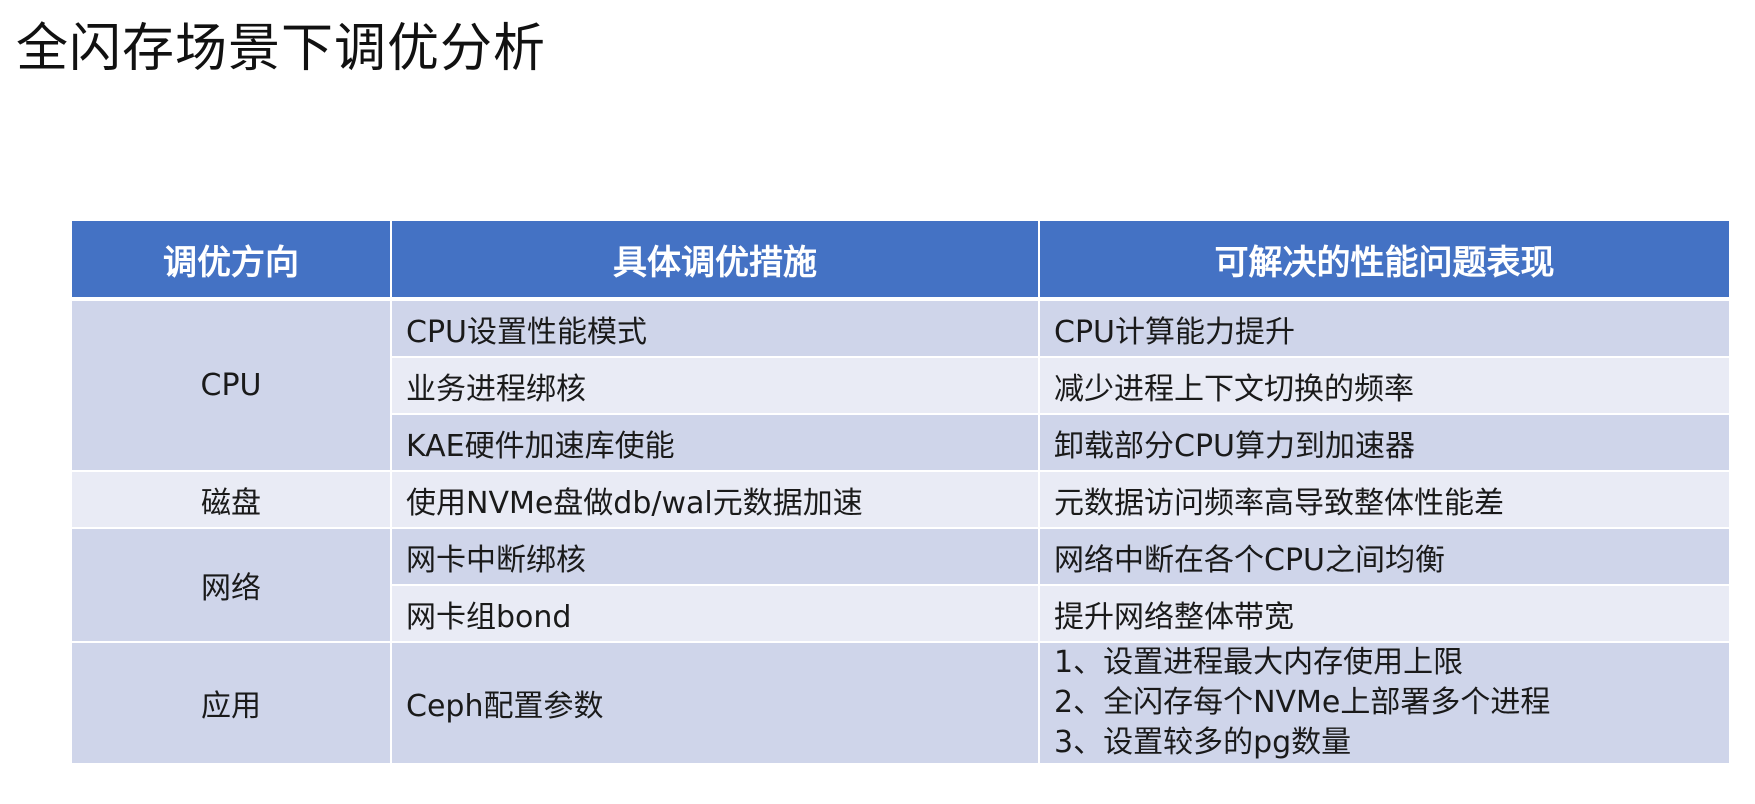 Image resolution: width=1755 pixels, height=804 pixels. I want to click on measure-cell: CPU设置性能模式, so click(715, 328).